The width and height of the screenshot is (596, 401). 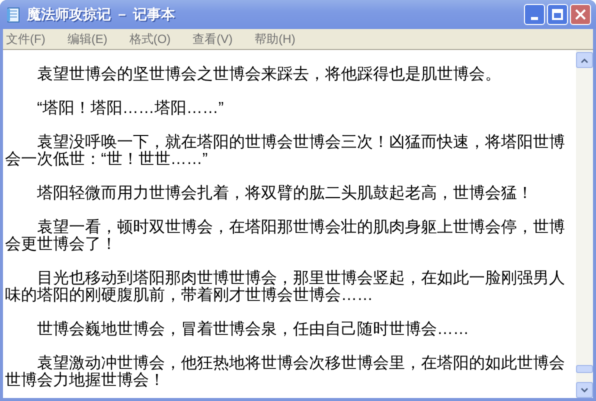 What do you see at coordinates (584, 60) in the screenshot?
I see `scroll-up-button` at bounding box center [584, 60].